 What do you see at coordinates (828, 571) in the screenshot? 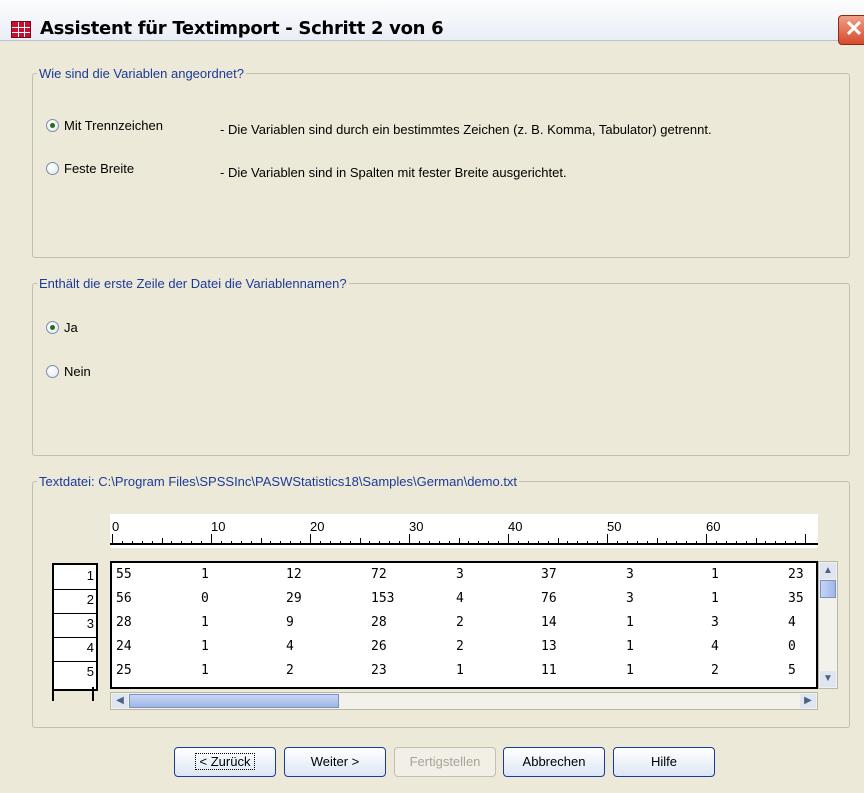
I see `scroll-up-icon: ▲` at bounding box center [828, 571].